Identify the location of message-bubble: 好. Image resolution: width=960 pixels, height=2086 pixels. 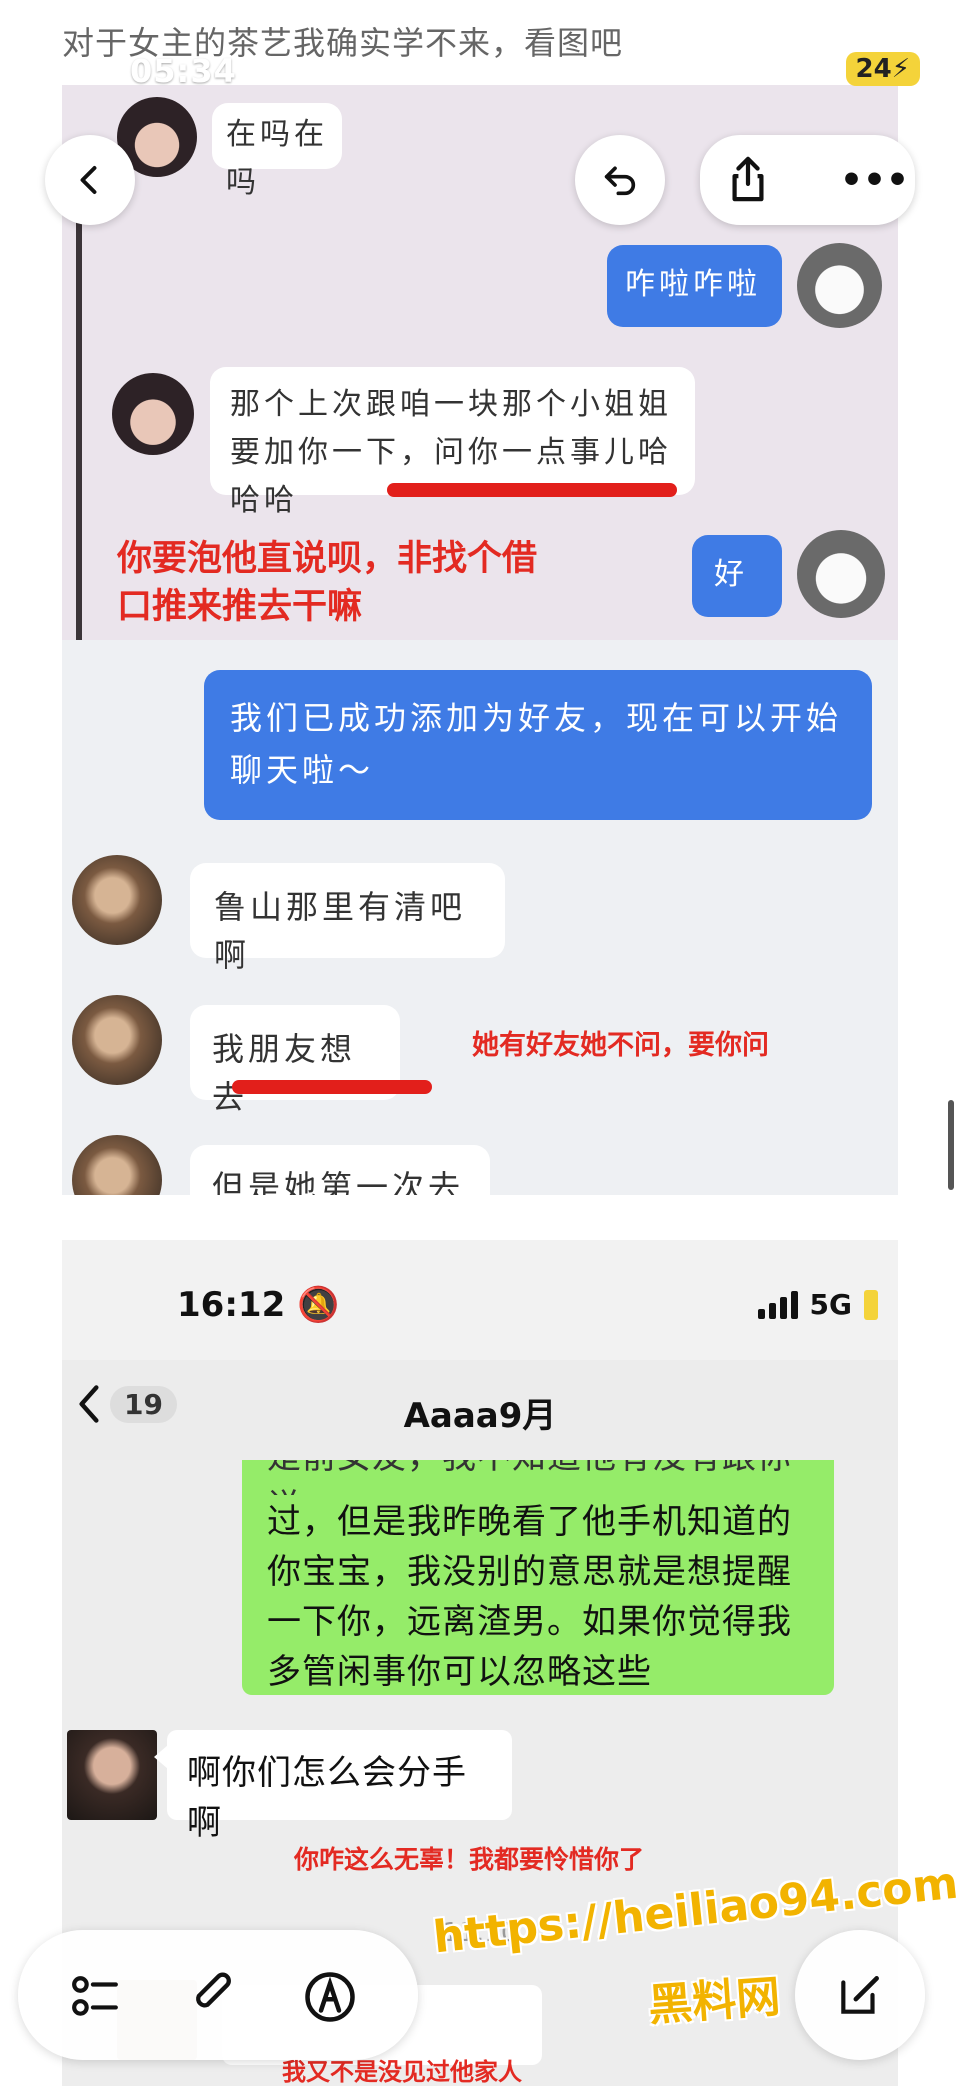
(737, 576).